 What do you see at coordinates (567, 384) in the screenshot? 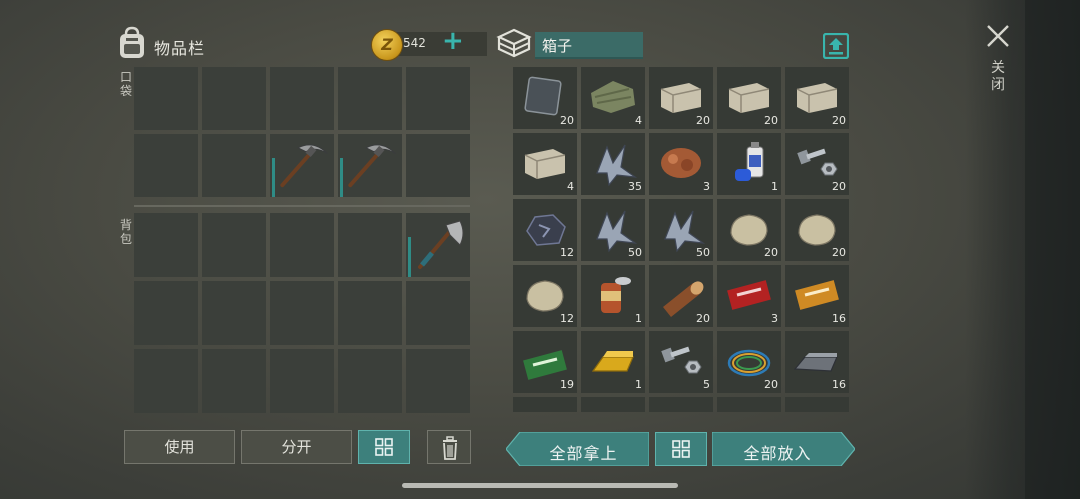
I see `item-quantity: 19` at bounding box center [567, 384].